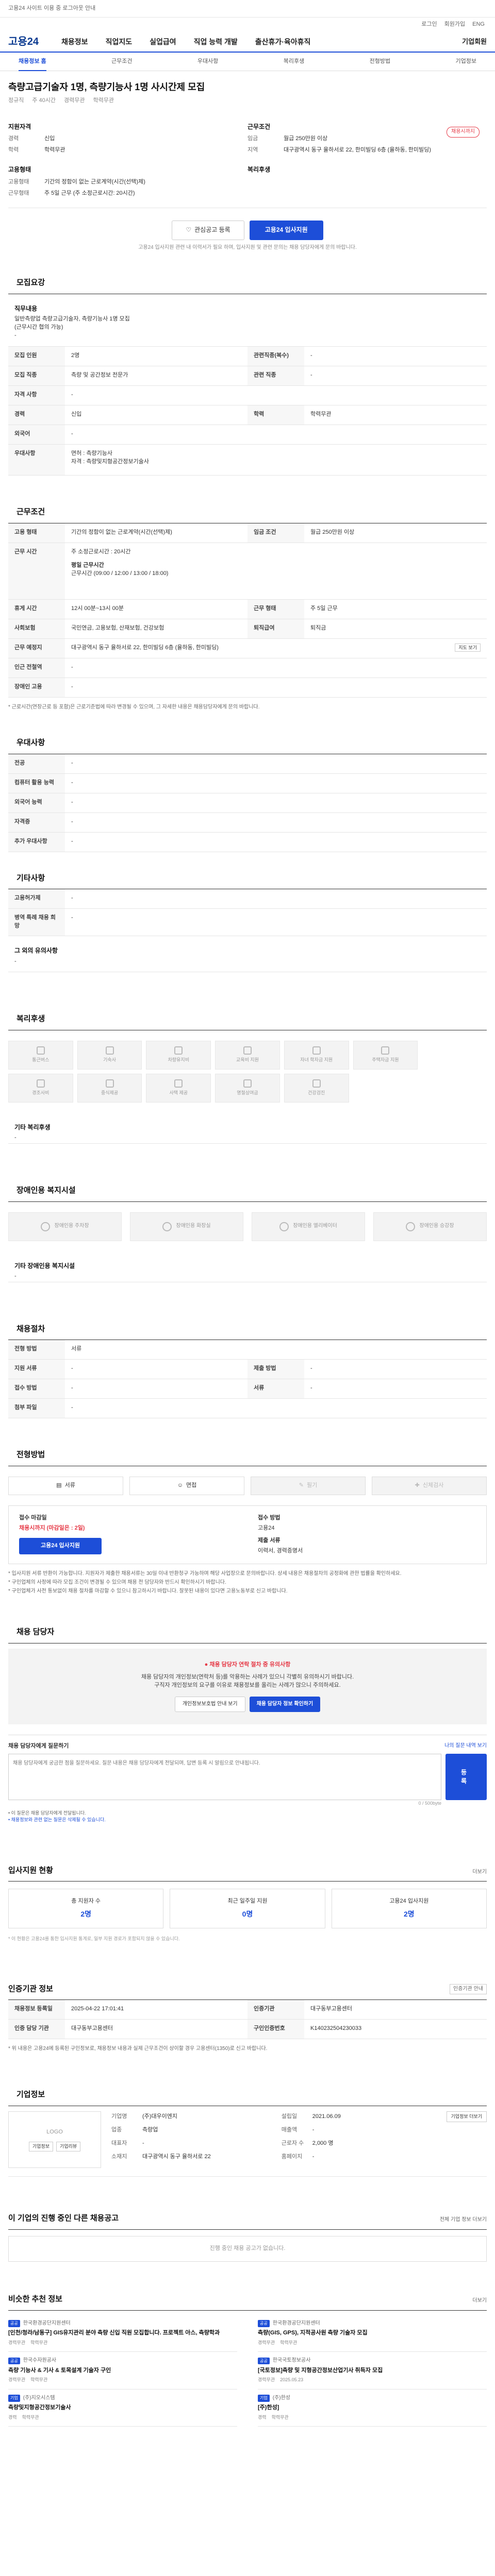 This screenshot has height=2576, width=495. I want to click on stat-label: 총 지원자 수, so click(86, 1901).